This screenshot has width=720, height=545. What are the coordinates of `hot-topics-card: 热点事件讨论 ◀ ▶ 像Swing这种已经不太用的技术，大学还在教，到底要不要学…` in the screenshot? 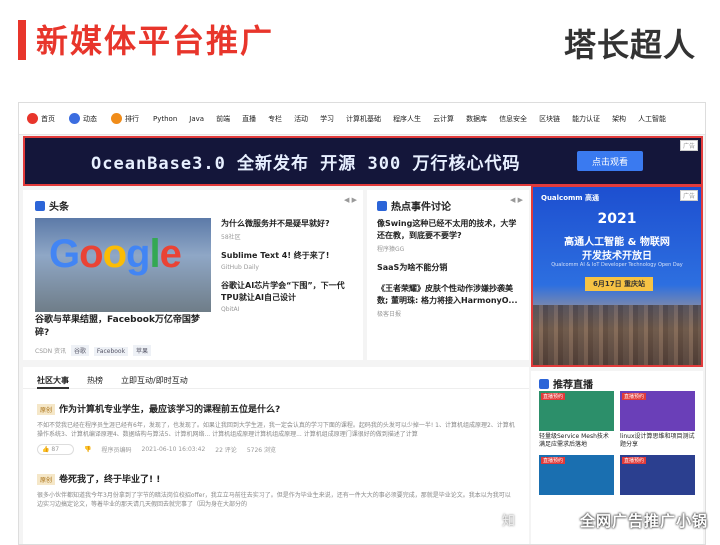 It's located at (448, 275).